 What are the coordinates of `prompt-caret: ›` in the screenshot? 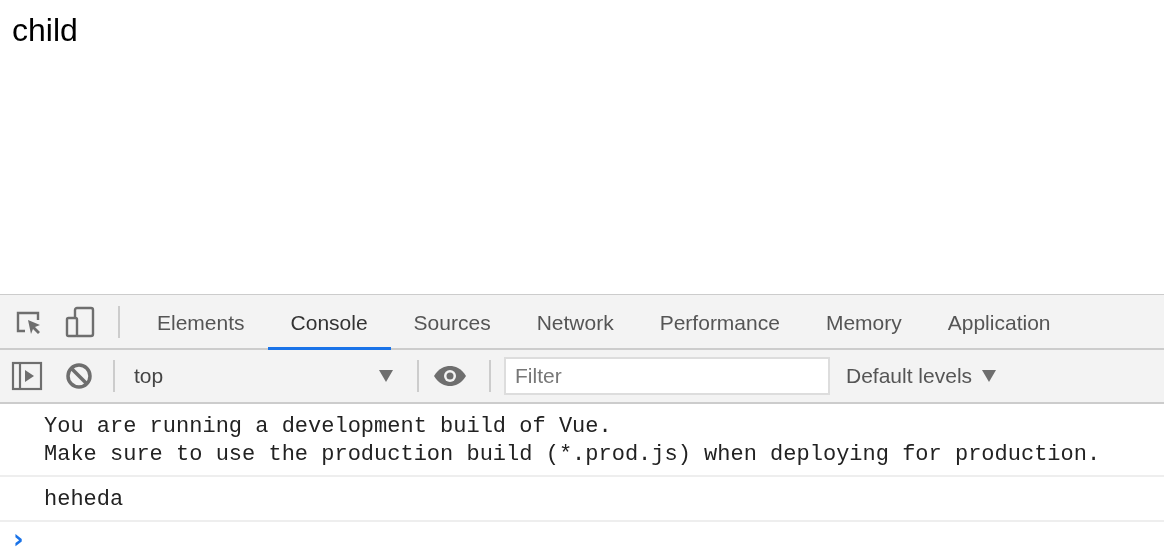 It's located at (18, 539).